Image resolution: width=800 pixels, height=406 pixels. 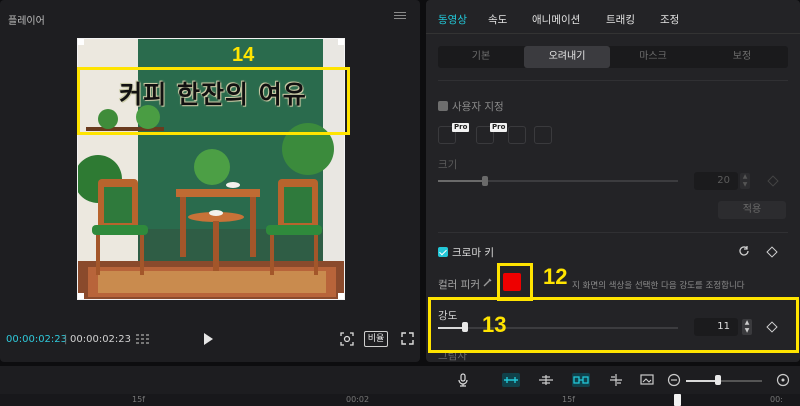 I want to click on tab-tracking: 트래킹, so click(x=620, y=19).